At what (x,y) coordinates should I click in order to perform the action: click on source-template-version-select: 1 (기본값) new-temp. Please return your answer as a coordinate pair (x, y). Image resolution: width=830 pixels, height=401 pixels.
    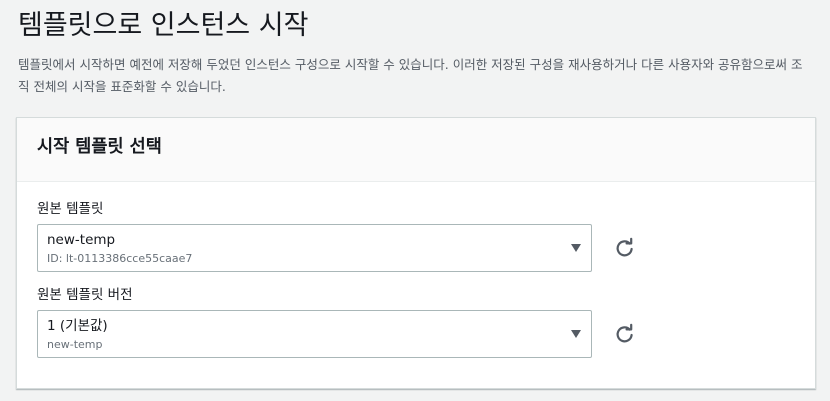
    Looking at the image, I should click on (314, 334).